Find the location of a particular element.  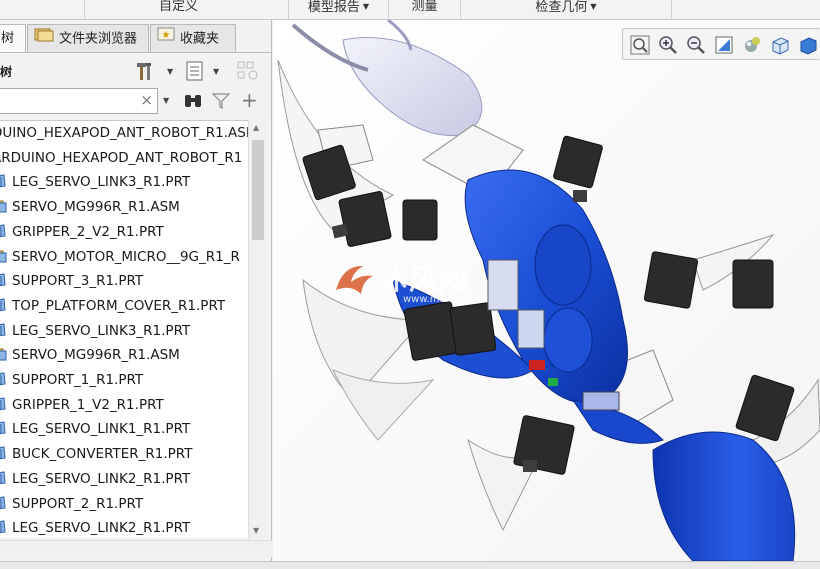

display-style-icon is located at coordinates (808, 45).